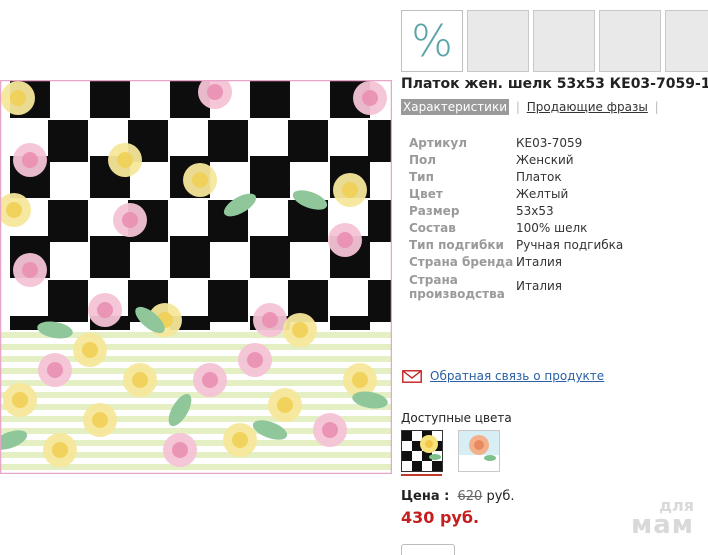 The height and width of the screenshot is (555, 708). I want to click on spec-key: Цвет, so click(426, 194).